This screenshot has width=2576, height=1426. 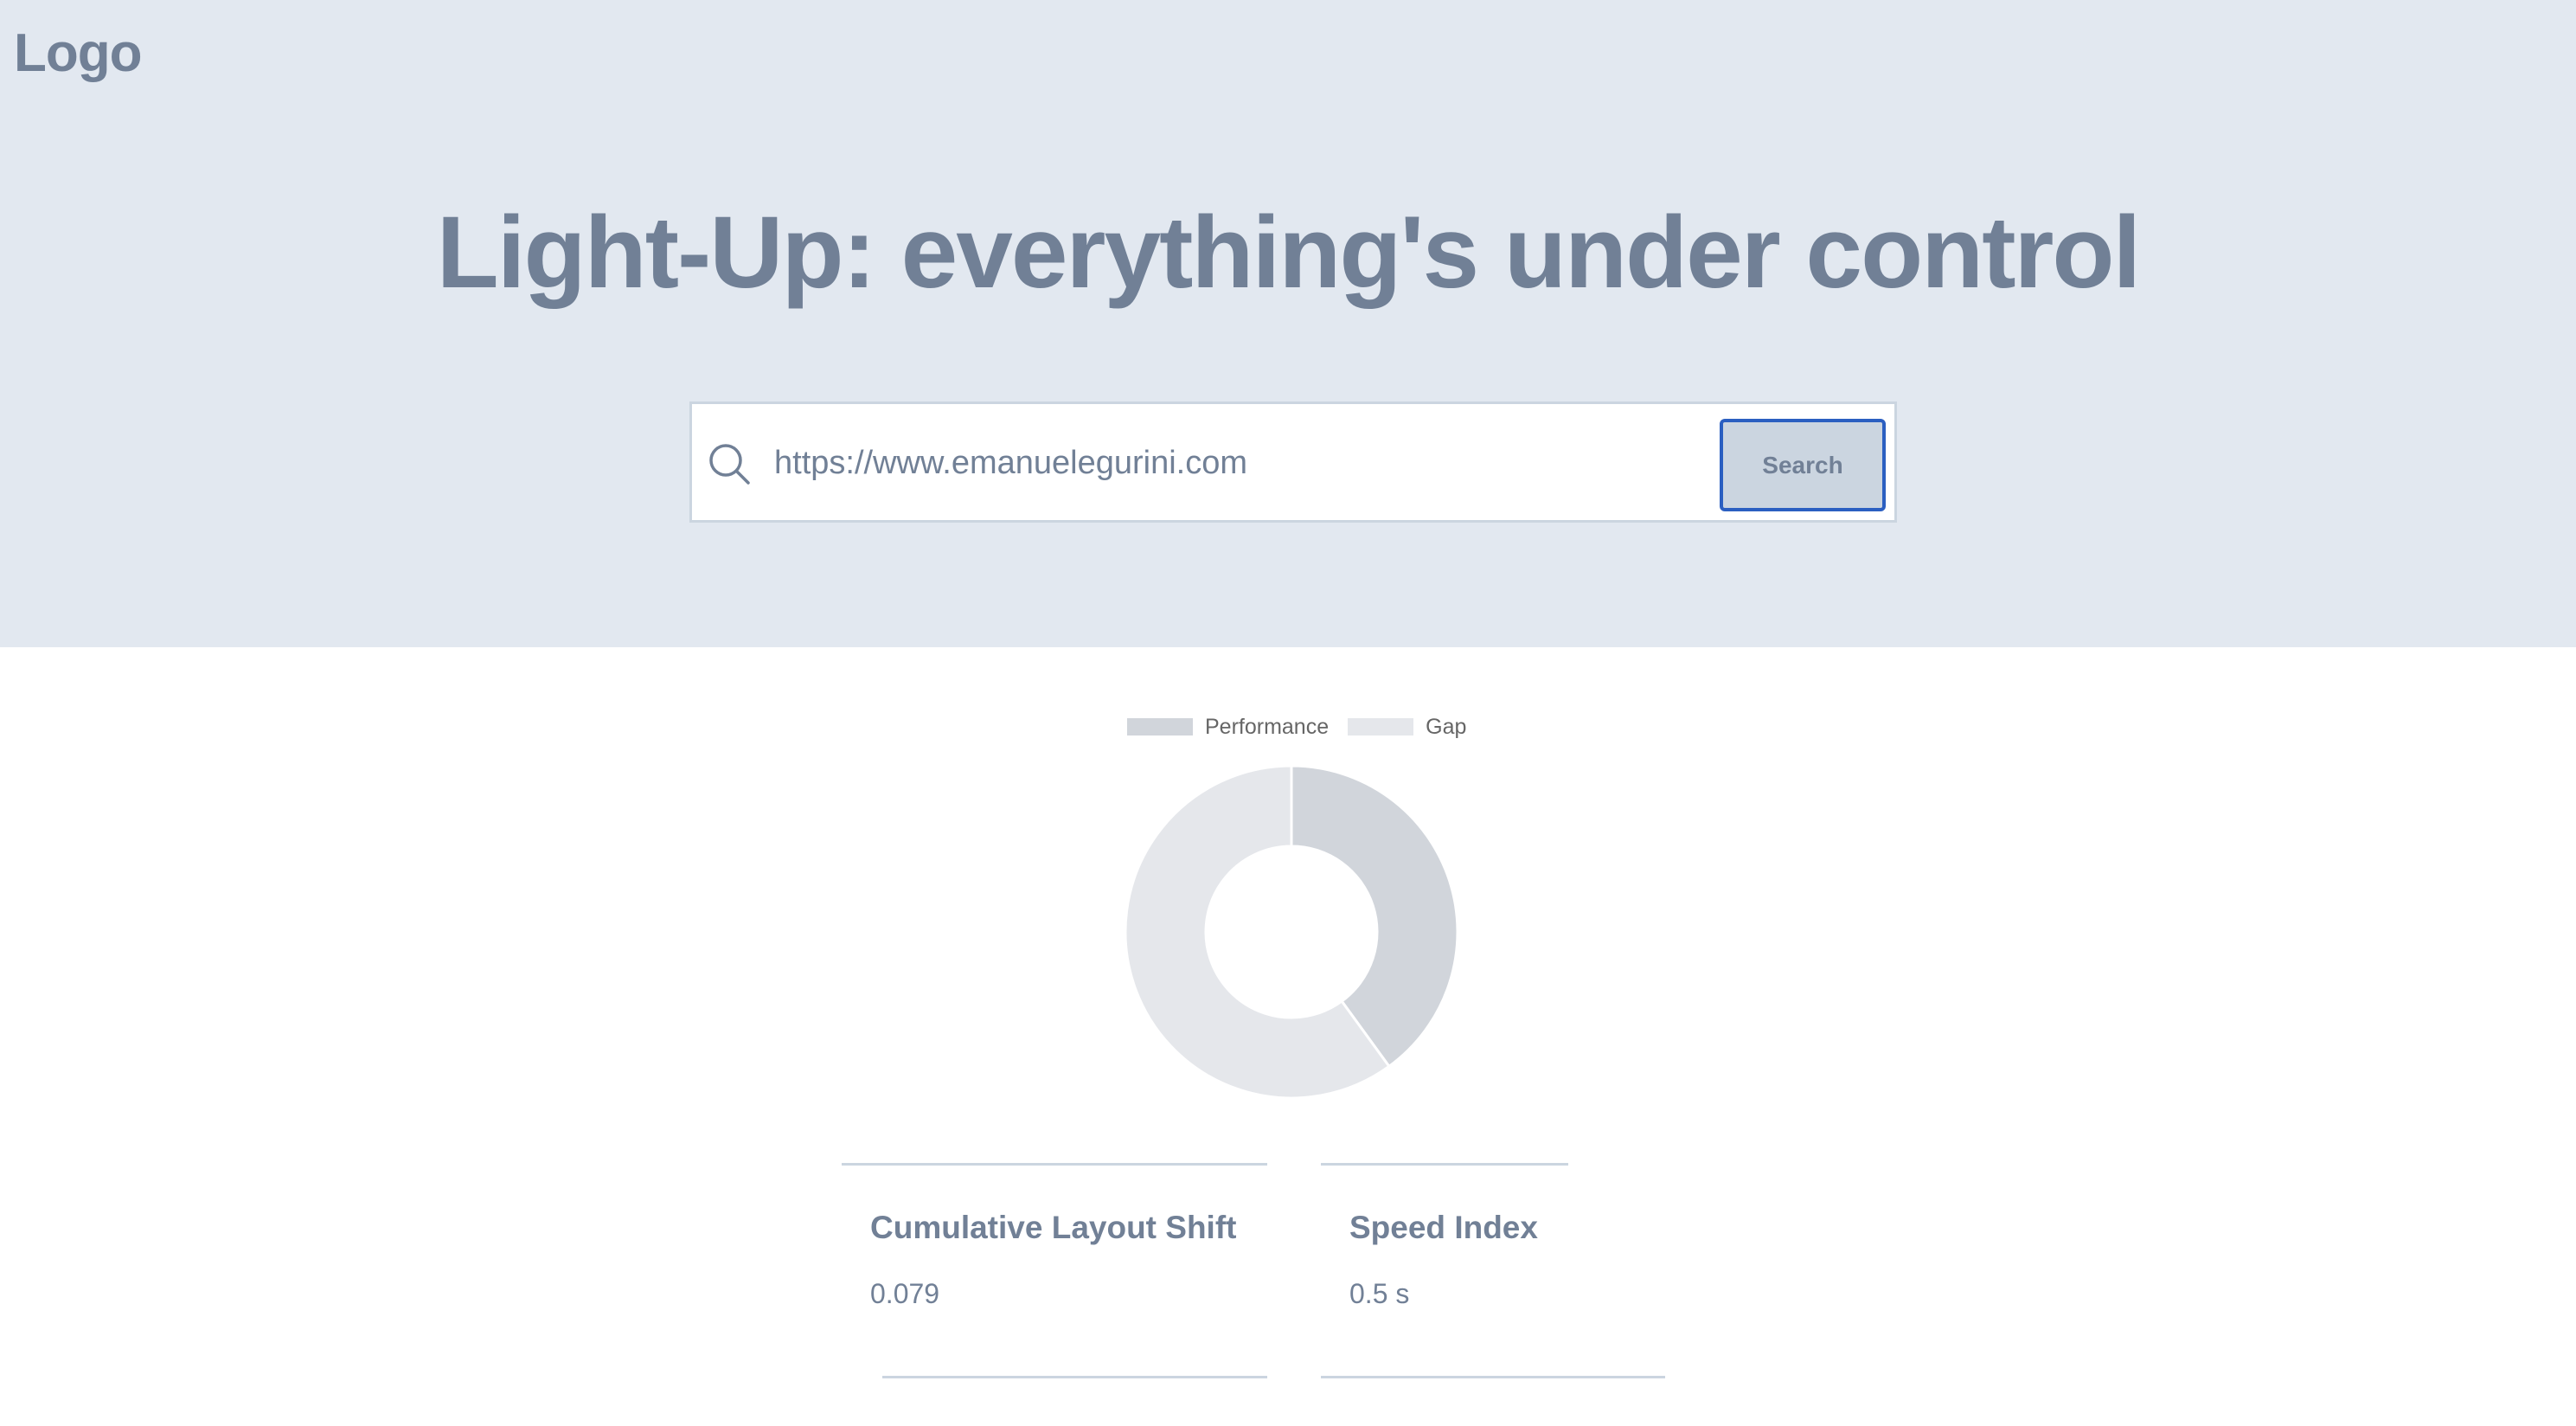 What do you see at coordinates (1150, 463) in the screenshot?
I see `url-input` at bounding box center [1150, 463].